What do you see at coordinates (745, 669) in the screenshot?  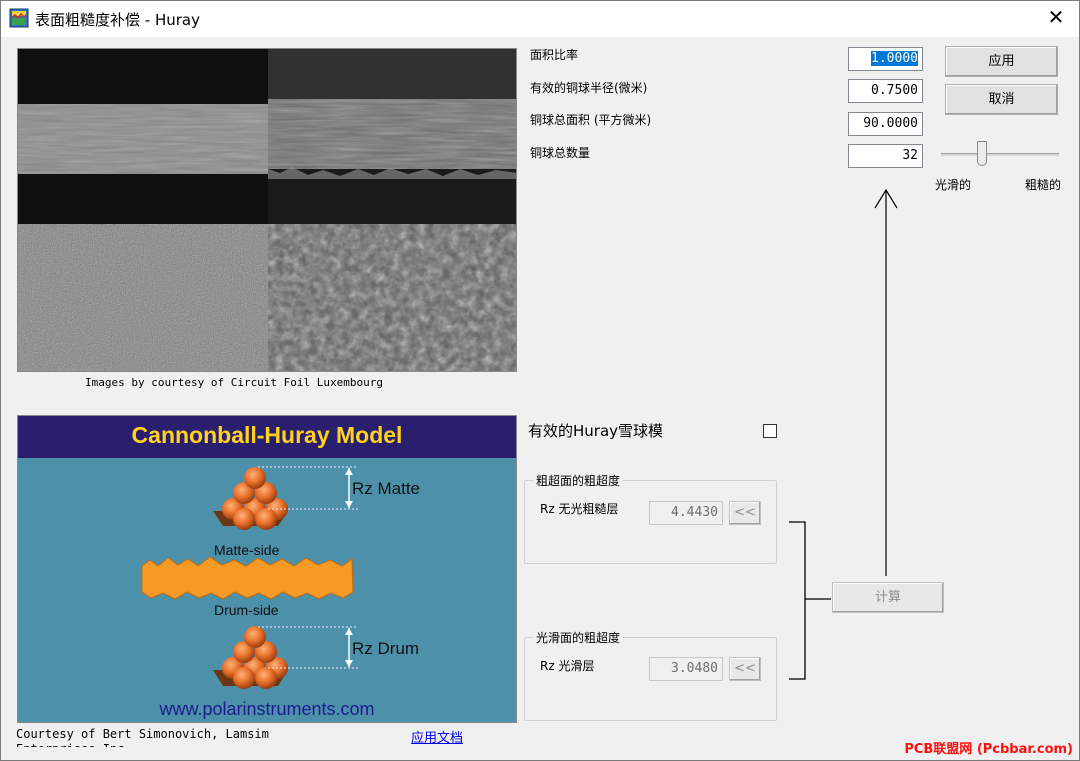 I see `smooth-copy-back-button: <<` at bounding box center [745, 669].